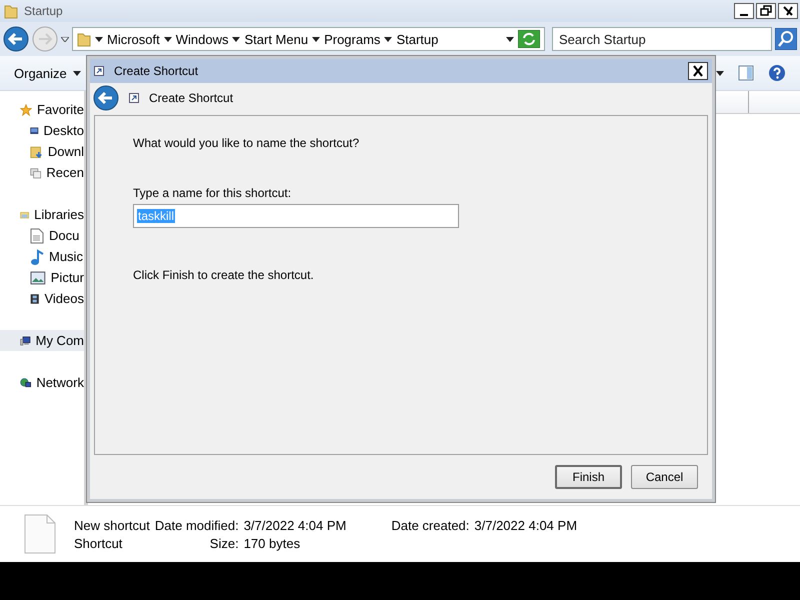 The width and height of the screenshot is (800, 600). Describe the element at coordinates (42, 277) in the screenshot. I see `nav-item: Pictur` at that location.